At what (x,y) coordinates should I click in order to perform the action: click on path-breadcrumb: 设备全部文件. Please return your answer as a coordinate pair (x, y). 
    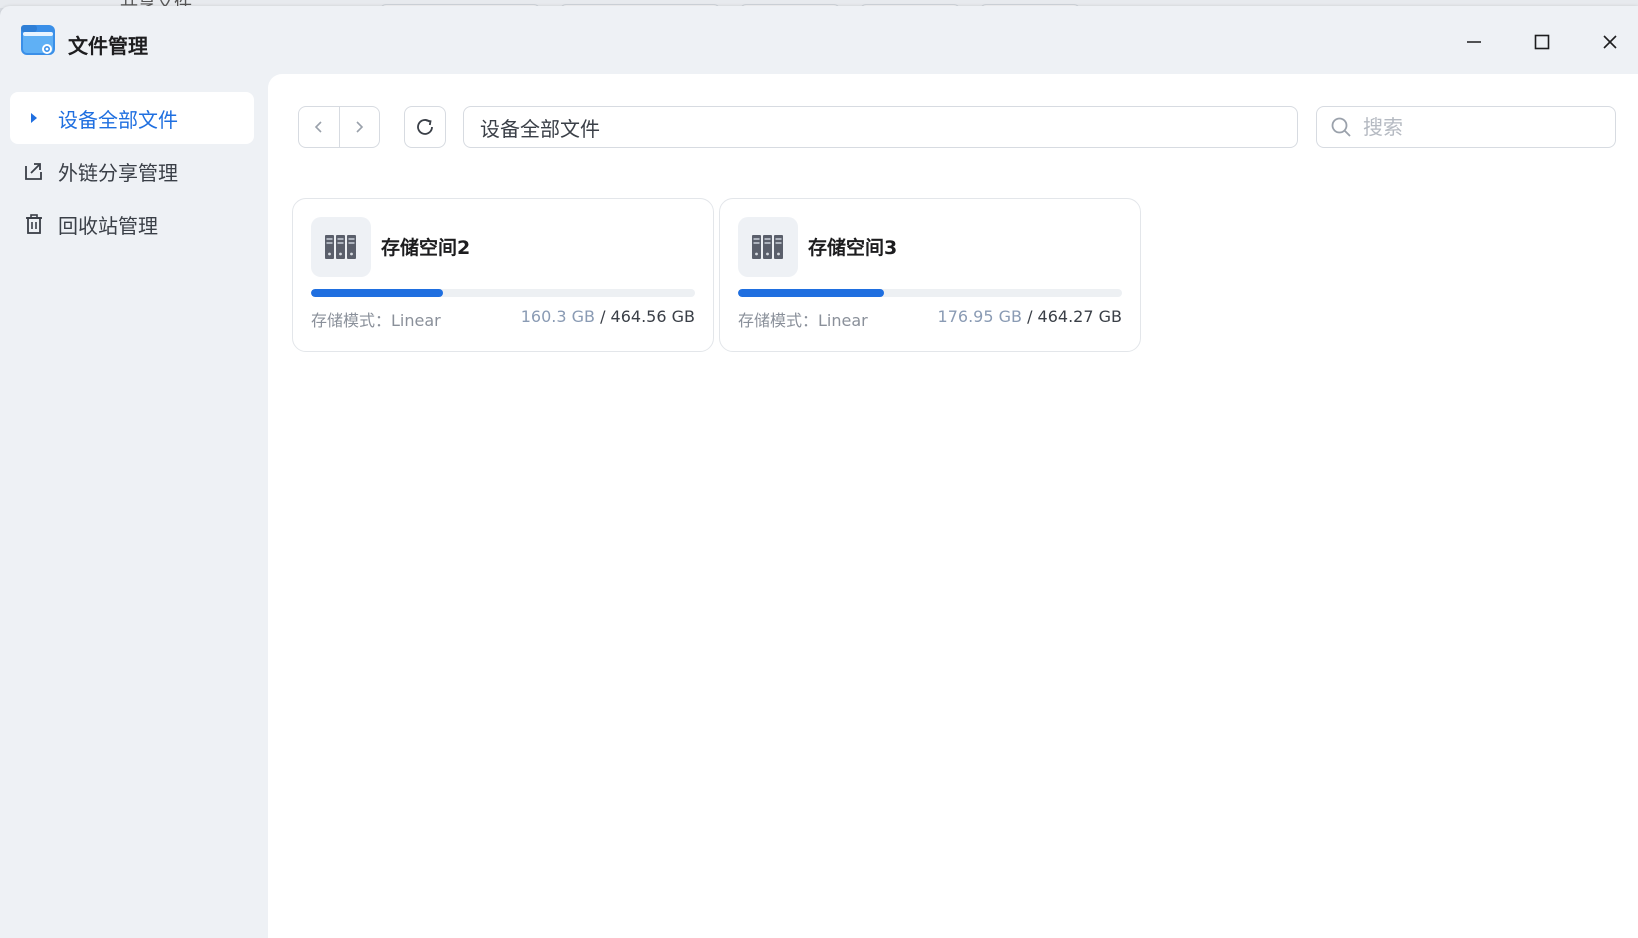
    Looking at the image, I should click on (880, 127).